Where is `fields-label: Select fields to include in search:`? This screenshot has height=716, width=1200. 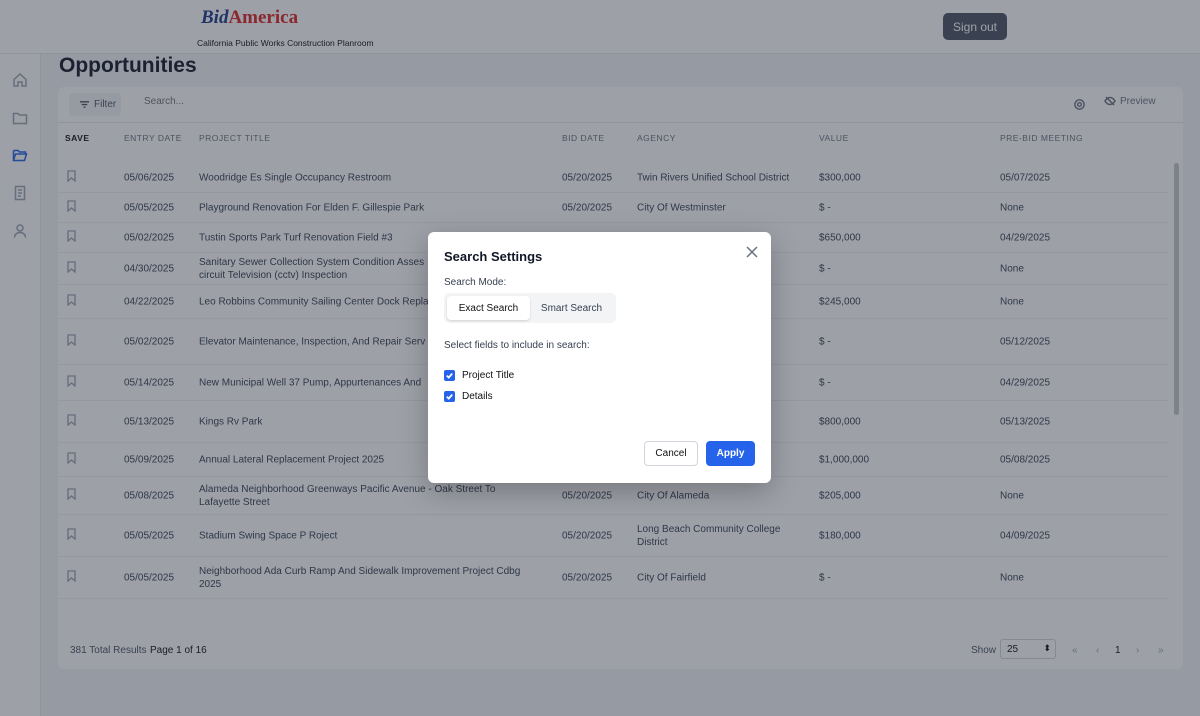
fields-label: Select fields to include in search: is located at coordinates (517, 345).